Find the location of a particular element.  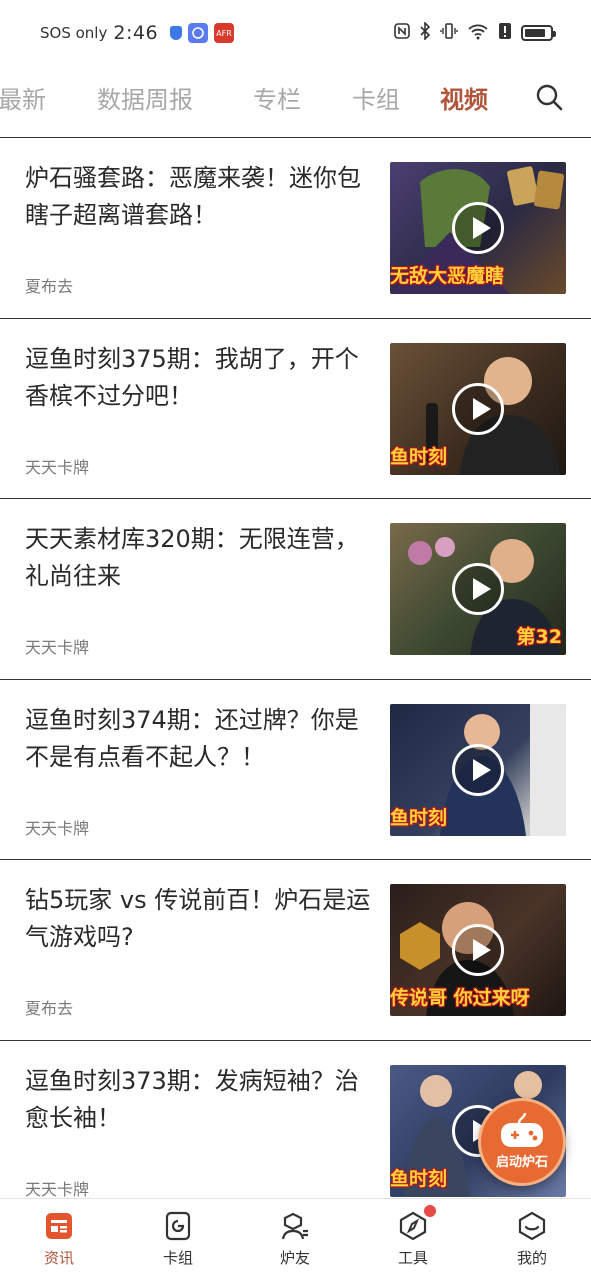

video-thumbnail: 无敌大恶魔瞎 is located at coordinates (478, 228).